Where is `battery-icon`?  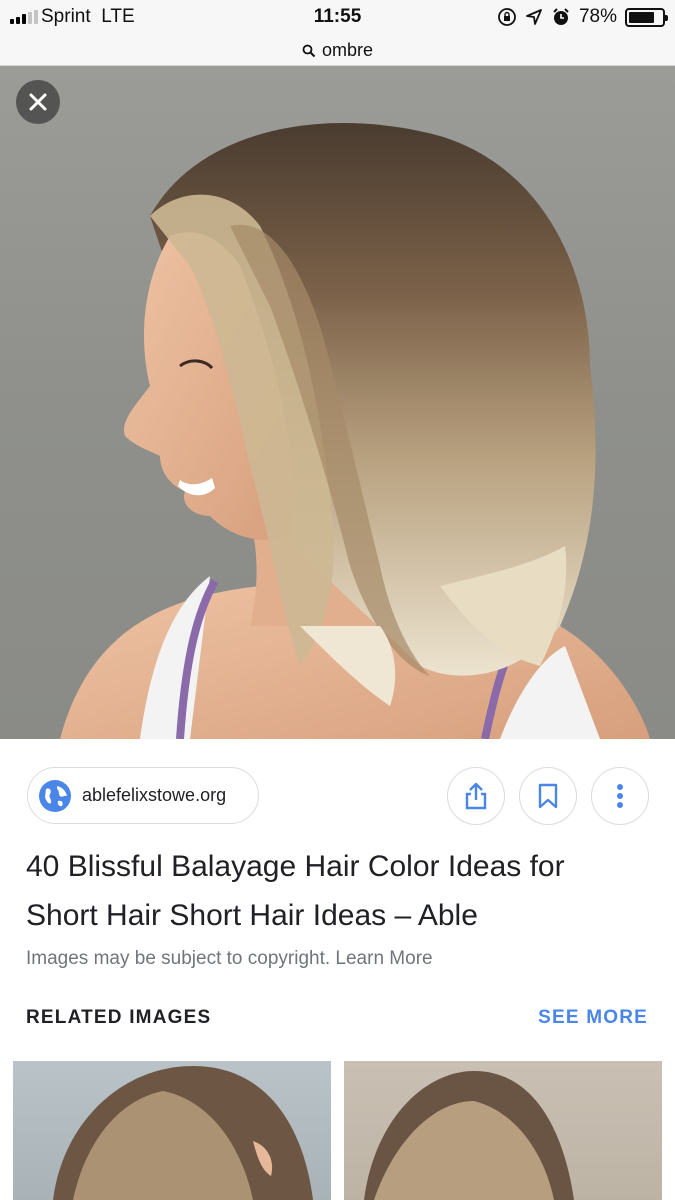
battery-icon is located at coordinates (646, 17).